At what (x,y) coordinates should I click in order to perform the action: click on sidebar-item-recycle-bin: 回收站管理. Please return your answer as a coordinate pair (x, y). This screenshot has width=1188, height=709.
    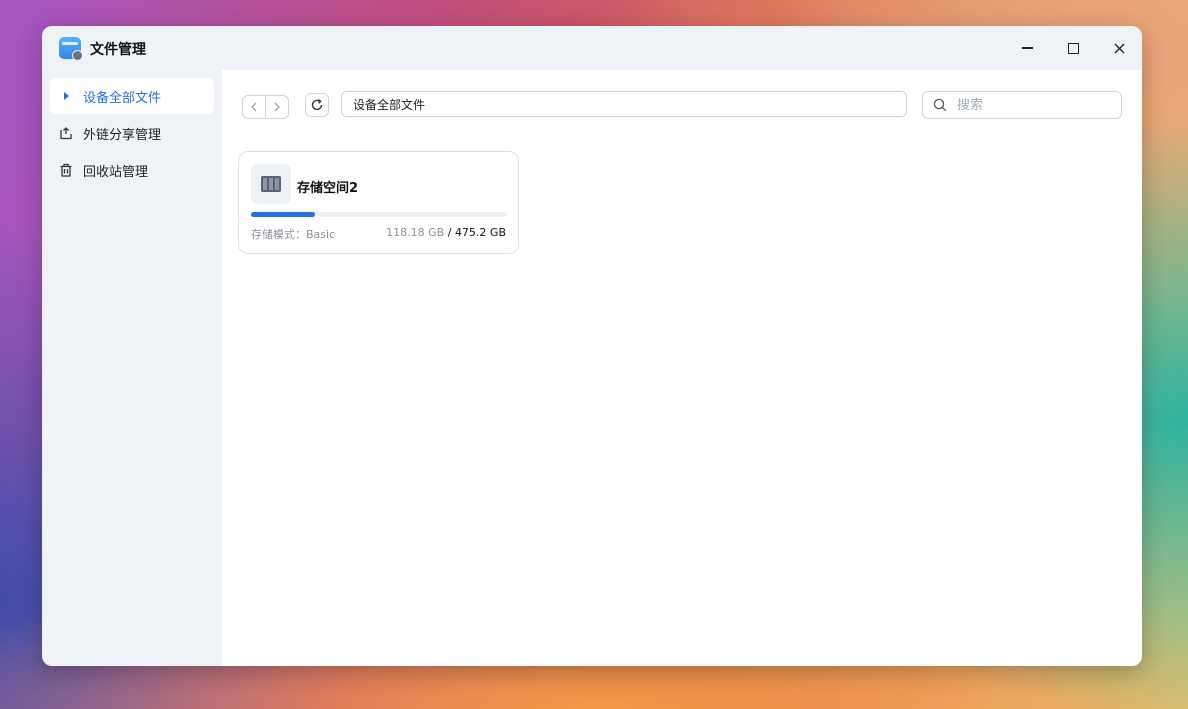
    Looking at the image, I should click on (132, 170).